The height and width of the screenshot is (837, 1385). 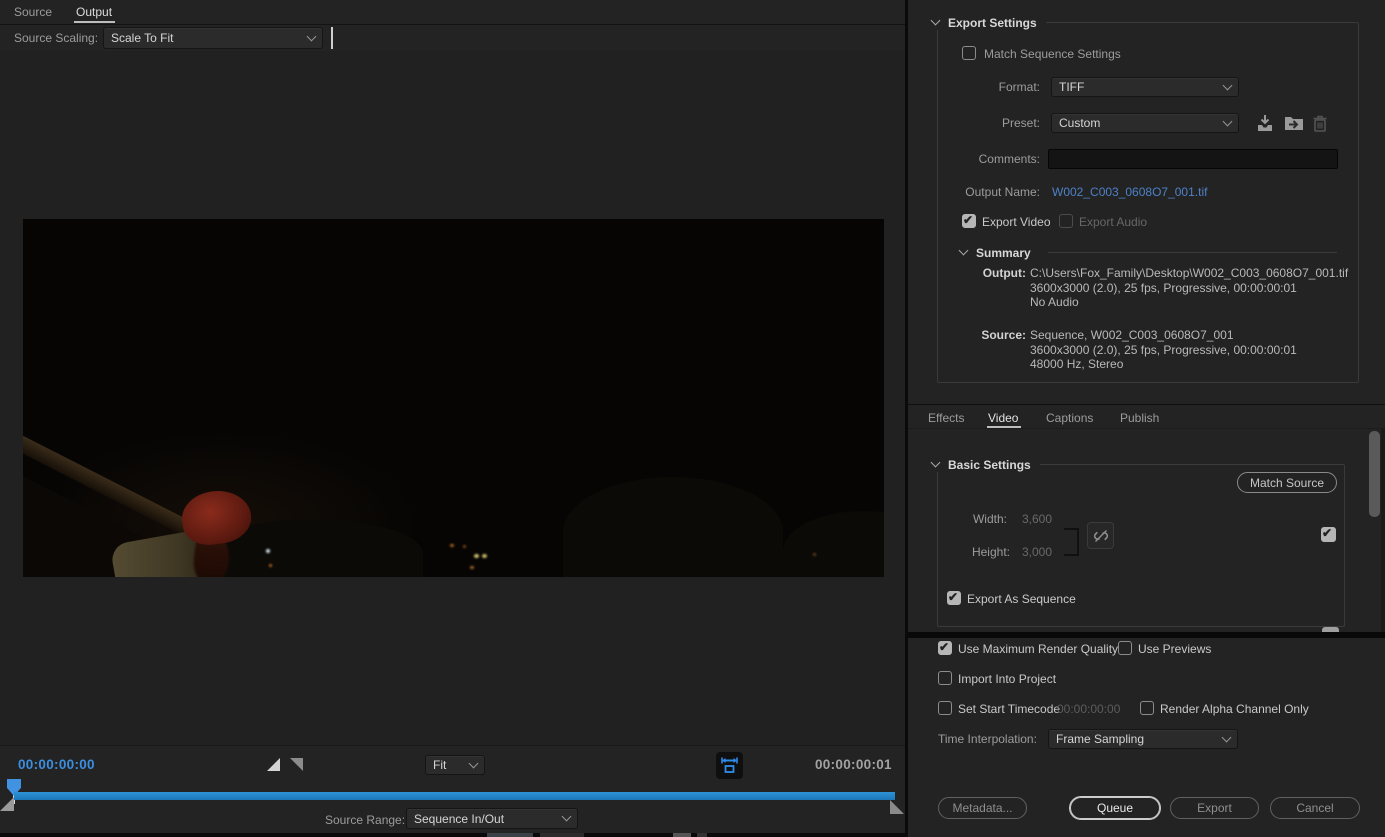 What do you see at coordinates (1115, 808) in the screenshot?
I see `queue-button: Queue` at bounding box center [1115, 808].